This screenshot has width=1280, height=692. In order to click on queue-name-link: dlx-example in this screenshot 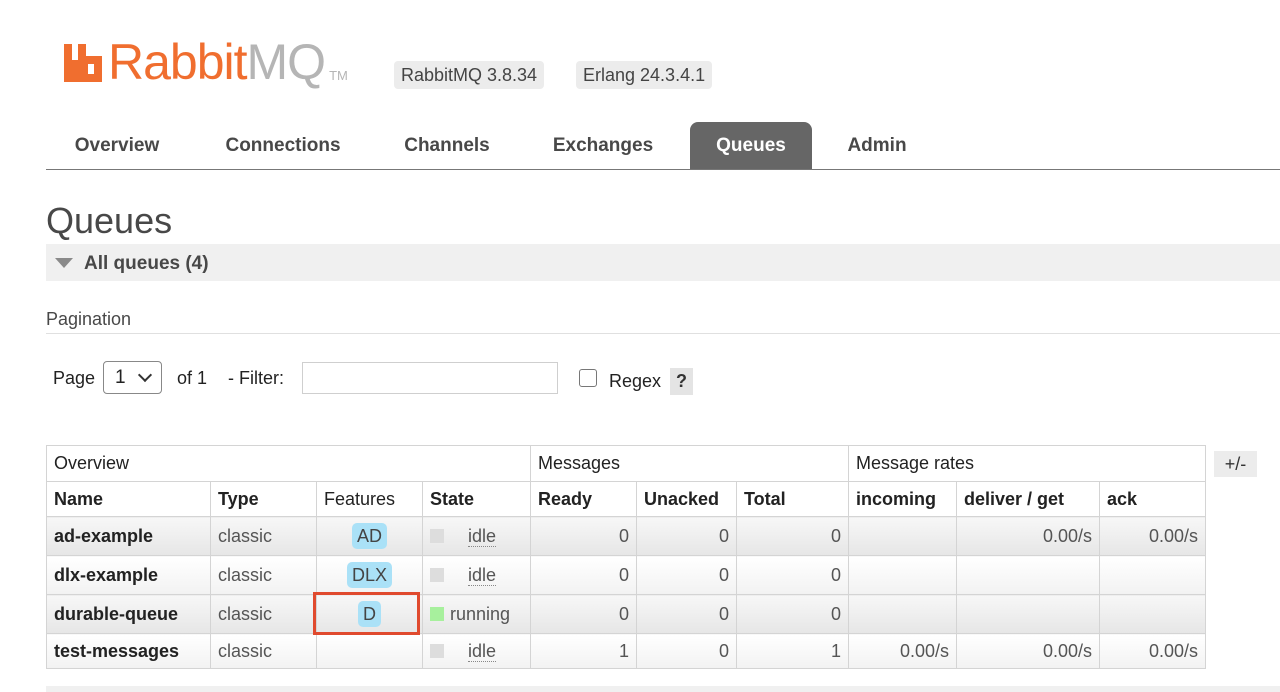, I will do `click(128, 575)`.